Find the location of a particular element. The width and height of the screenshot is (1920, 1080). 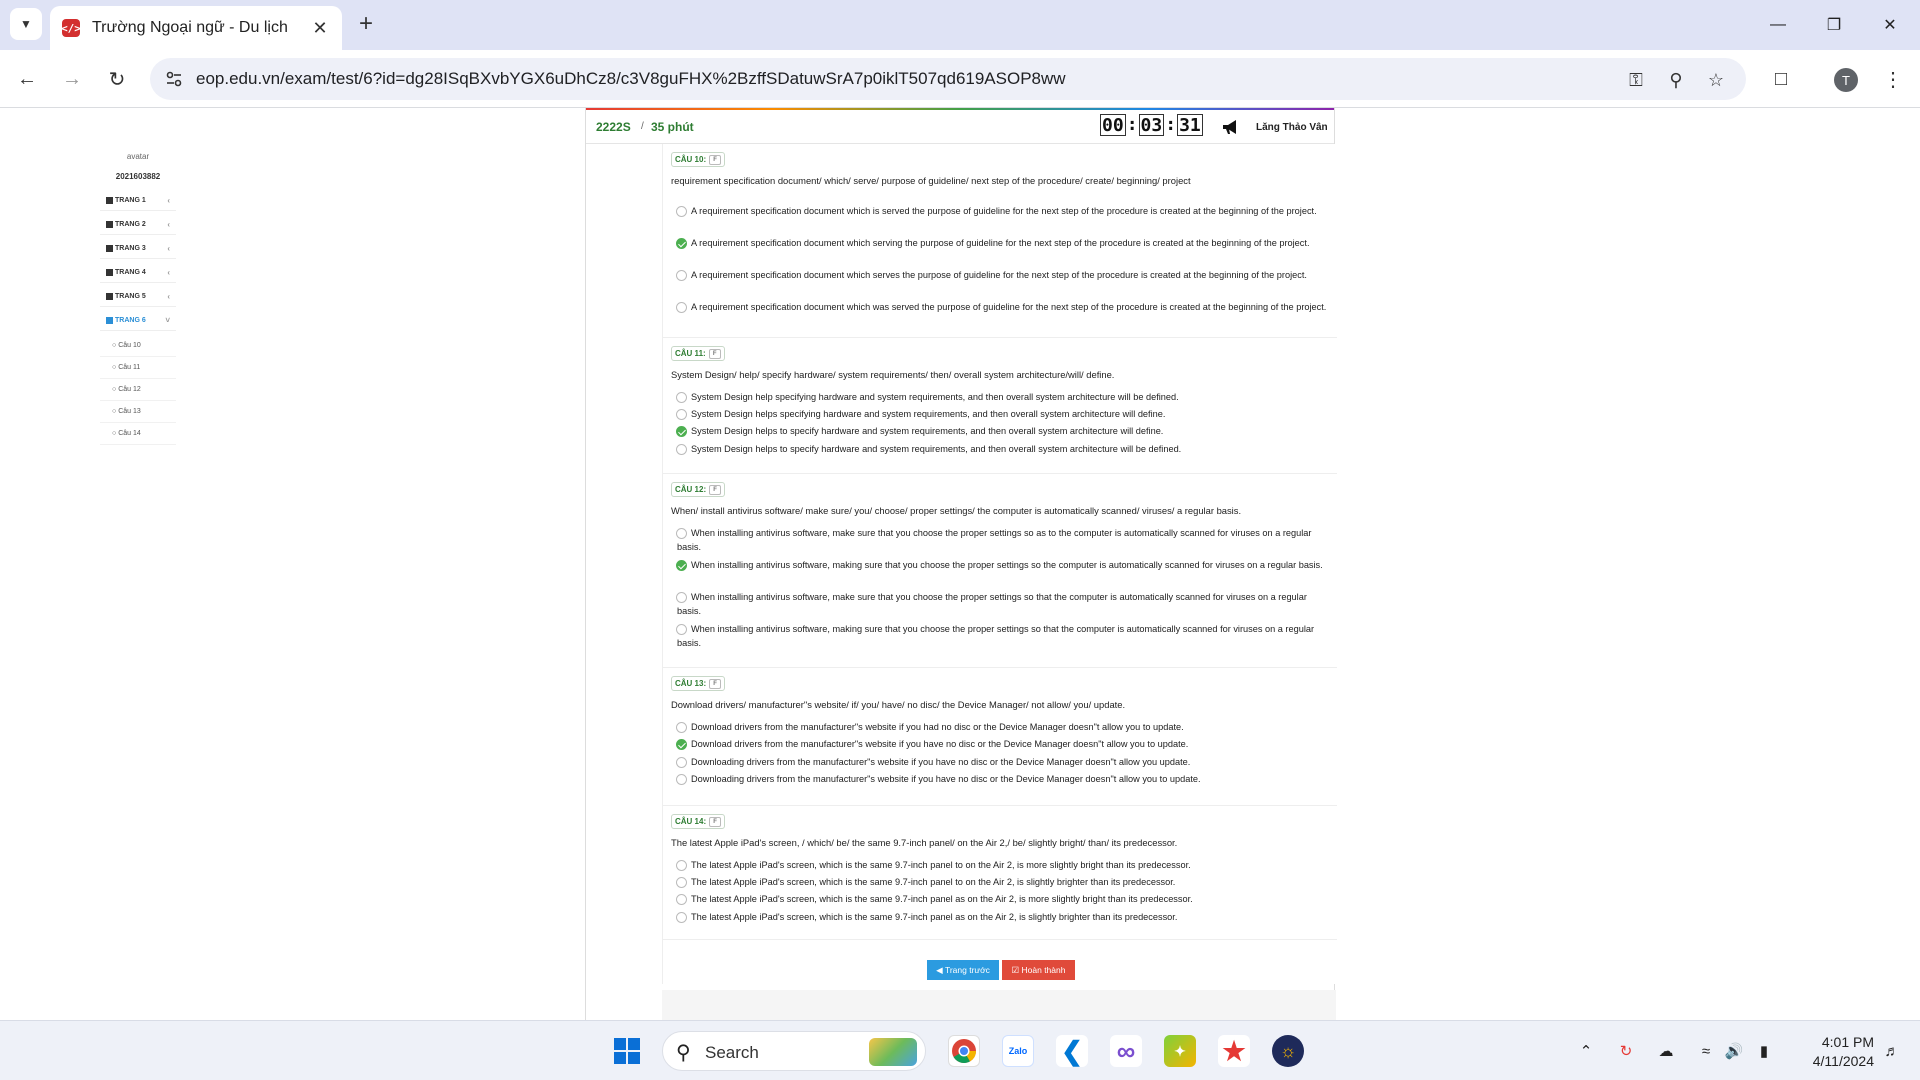

sidebar-page-5: TRANG 5 ‹ is located at coordinates (138, 297).